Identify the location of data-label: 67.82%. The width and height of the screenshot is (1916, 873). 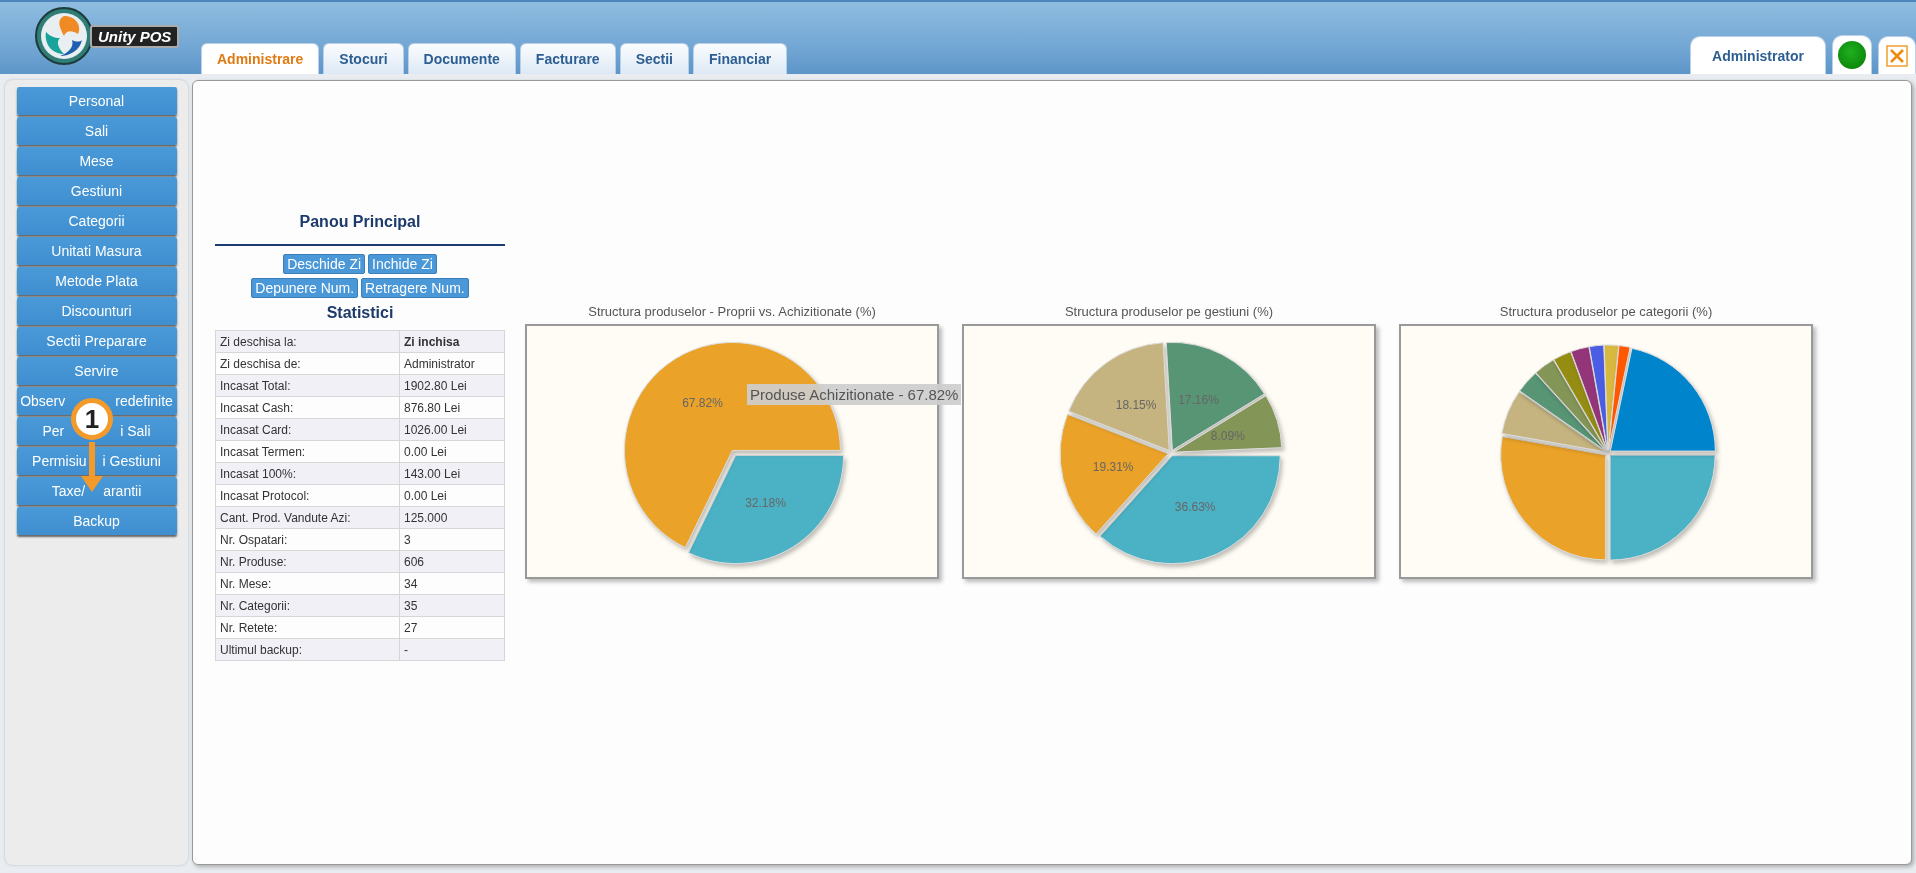
(702, 402).